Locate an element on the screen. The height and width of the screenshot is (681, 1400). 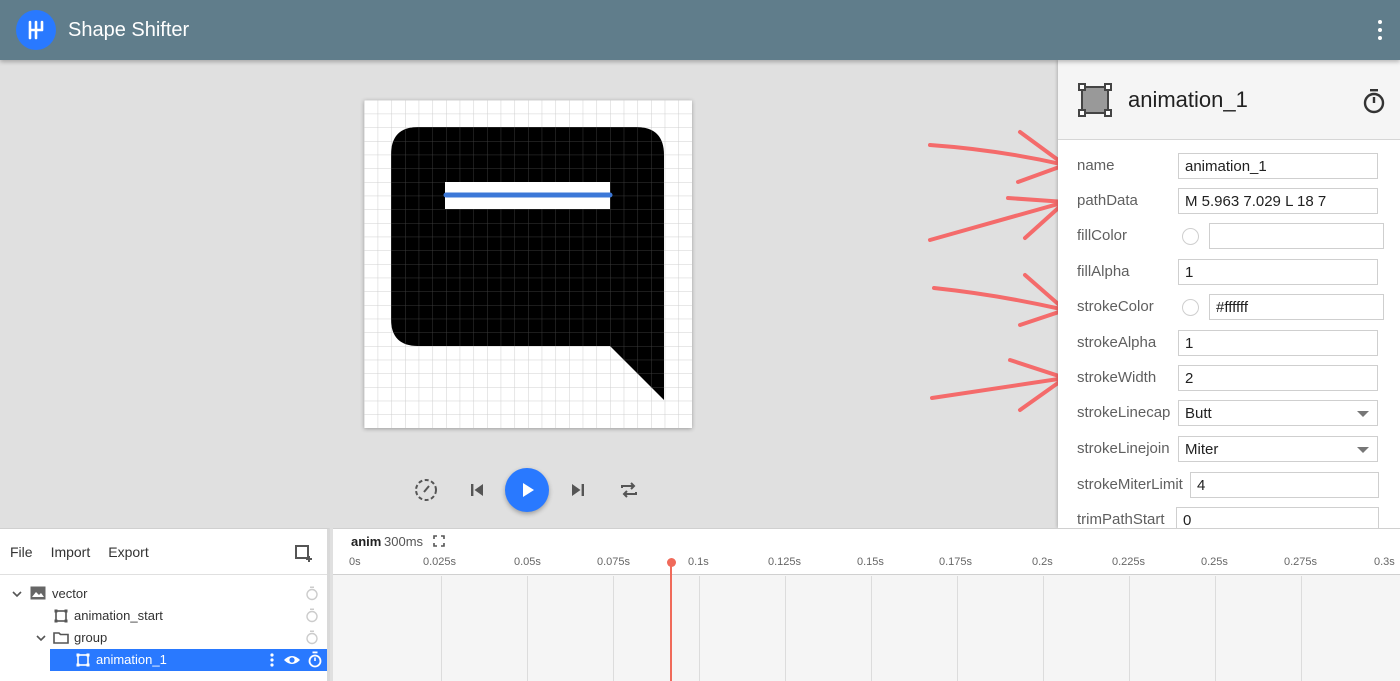
playback-controls is located at coordinates (529, 490).